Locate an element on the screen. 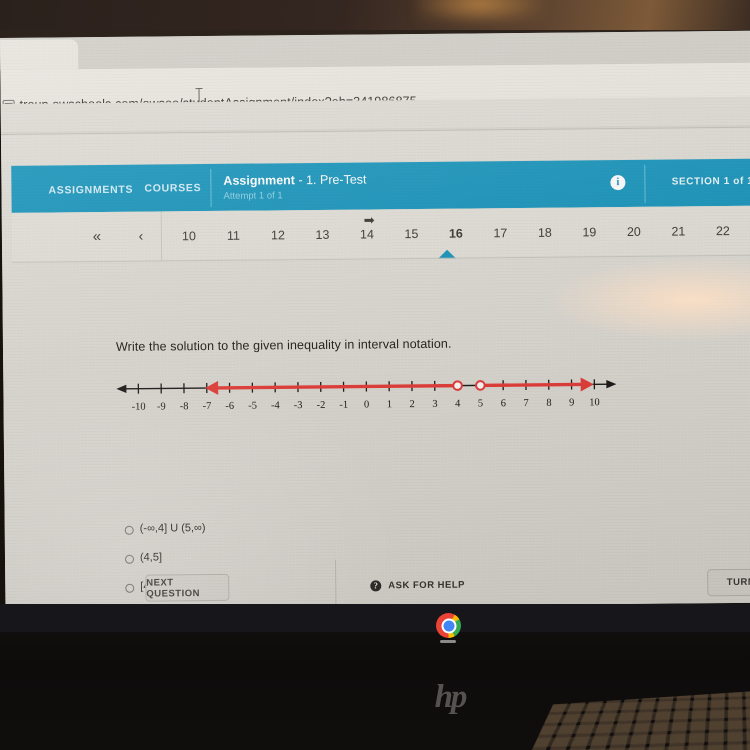 The width and height of the screenshot is (750, 750). number-line-tick--8: -8 is located at coordinates (184, 406).